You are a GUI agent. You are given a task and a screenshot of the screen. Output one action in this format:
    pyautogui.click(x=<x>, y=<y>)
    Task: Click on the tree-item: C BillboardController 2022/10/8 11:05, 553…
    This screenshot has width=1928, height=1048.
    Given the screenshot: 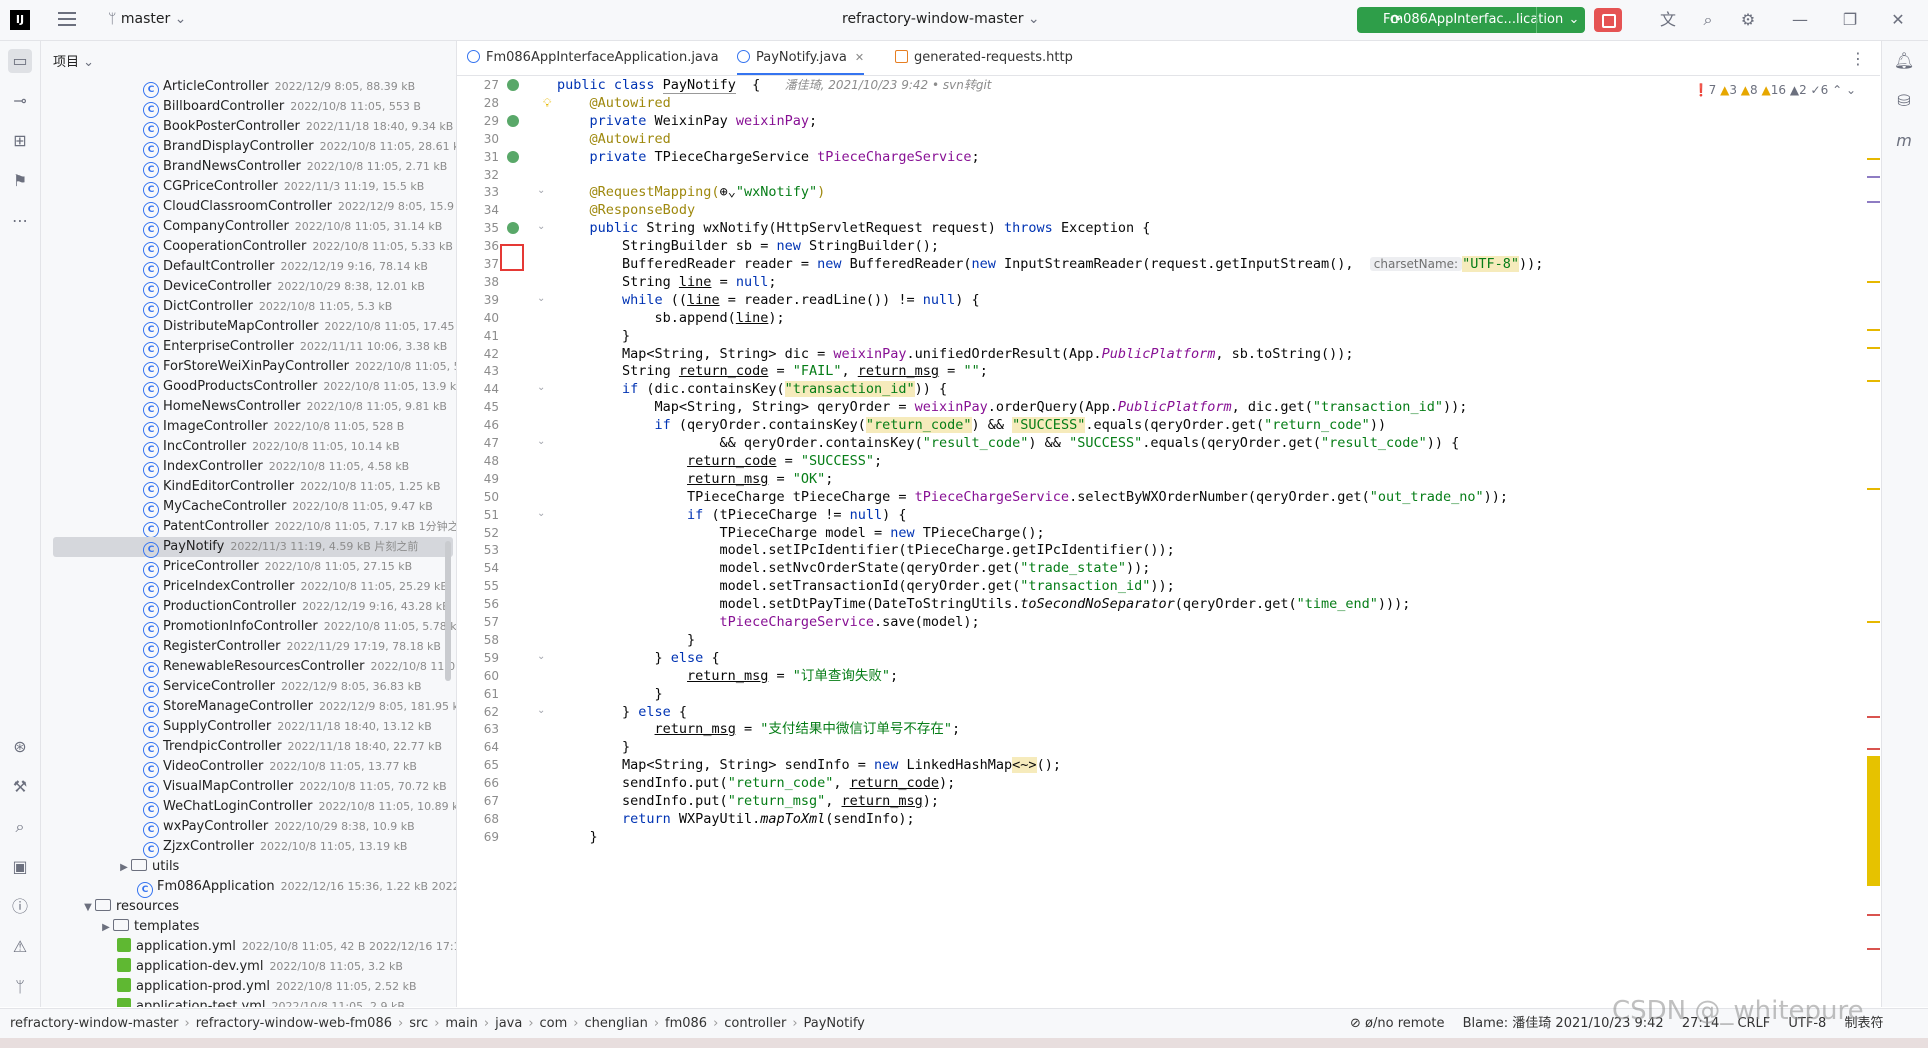 What is the action you would take?
    pyautogui.click(x=248, y=107)
    